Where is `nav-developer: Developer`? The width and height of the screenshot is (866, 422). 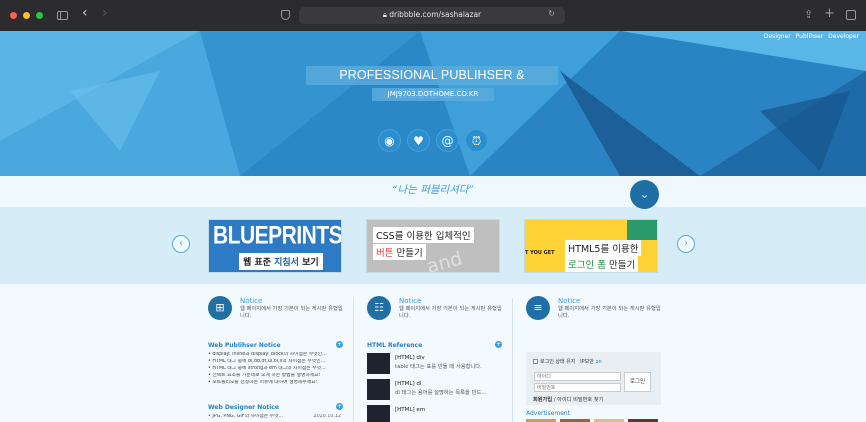
nav-developer: Developer is located at coordinates (843, 36).